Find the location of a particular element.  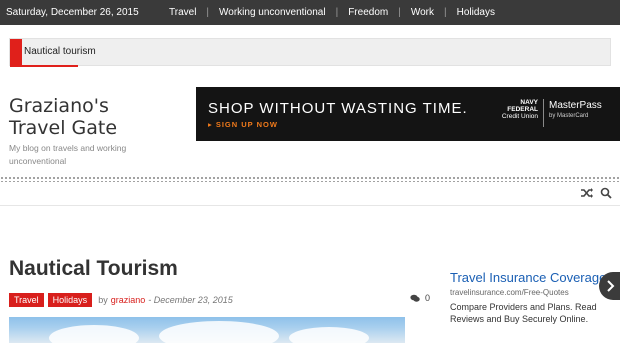

news-ticker: Nautical tourism is located at coordinates (310, 52).